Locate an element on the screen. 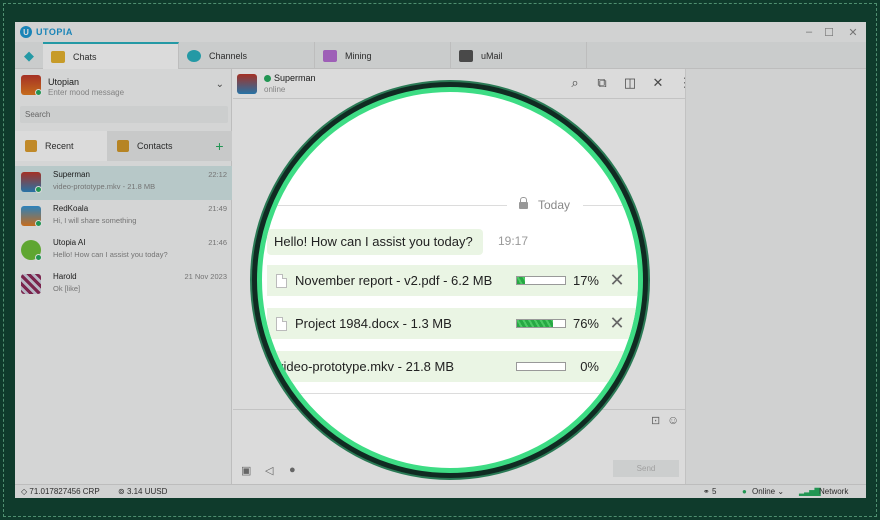  attach-icon: ⊡ is located at coordinates (655, 420).